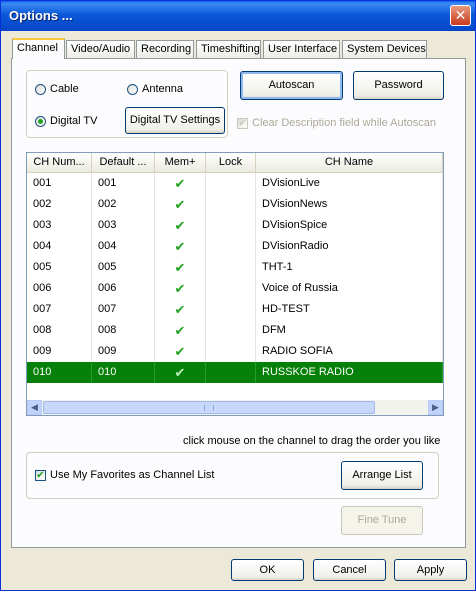 This screenshot has width=476, height=591. What do you see at coordinates (66, 121) in the screenshot?
I see `digital-tv-radio: Digital TV` at bounding box center [66, 121].